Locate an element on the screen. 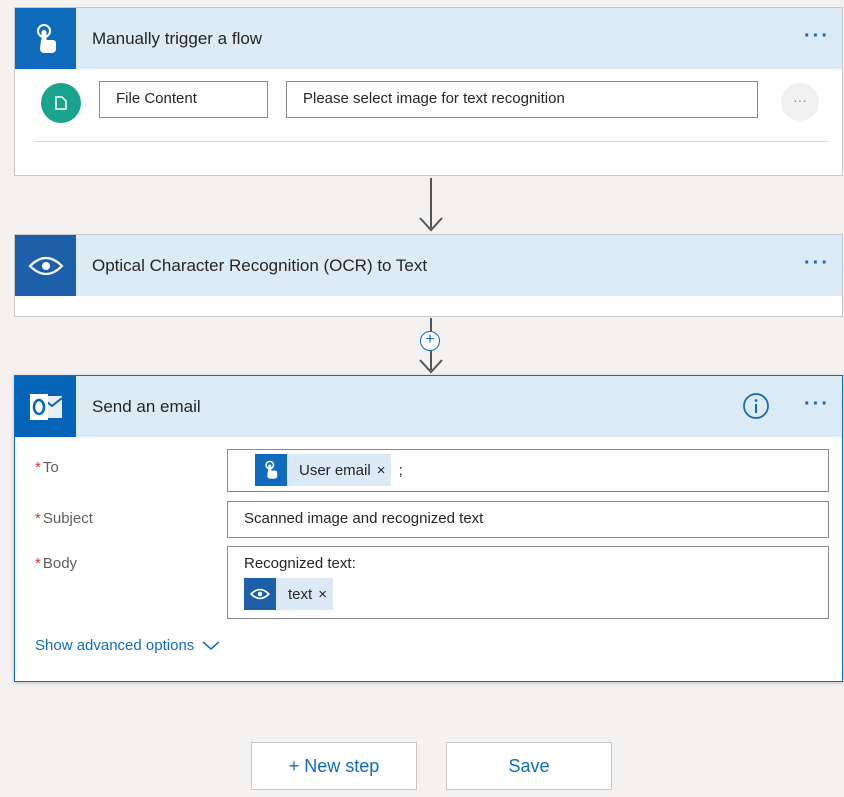 Image resolution: width=844 pixels, height=797 pixels. email-card-header: Send an email ··· is located at coordinates (428, 406).